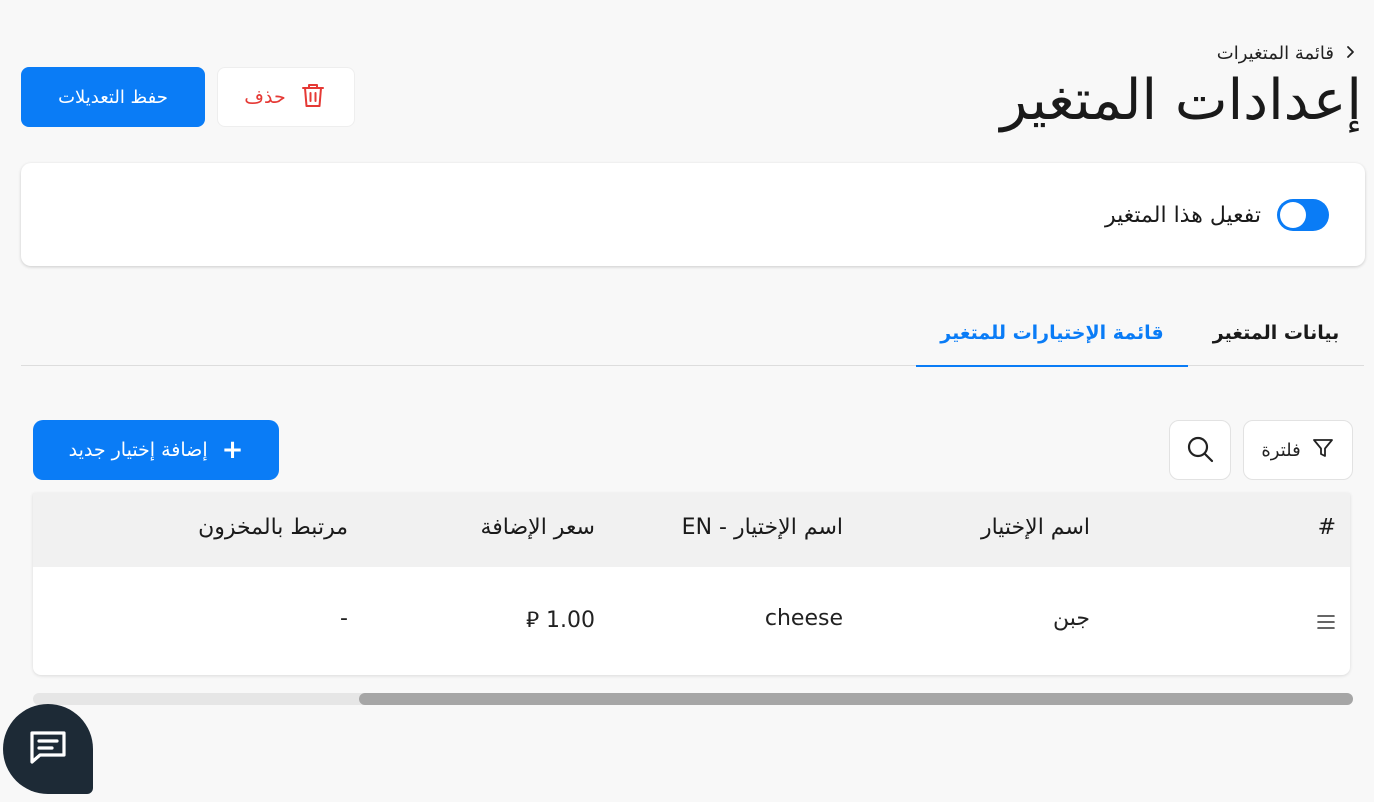  Describe the element at coordinates (856, 699) in the screenshot. I see `scrollbar-thumb` at that location.